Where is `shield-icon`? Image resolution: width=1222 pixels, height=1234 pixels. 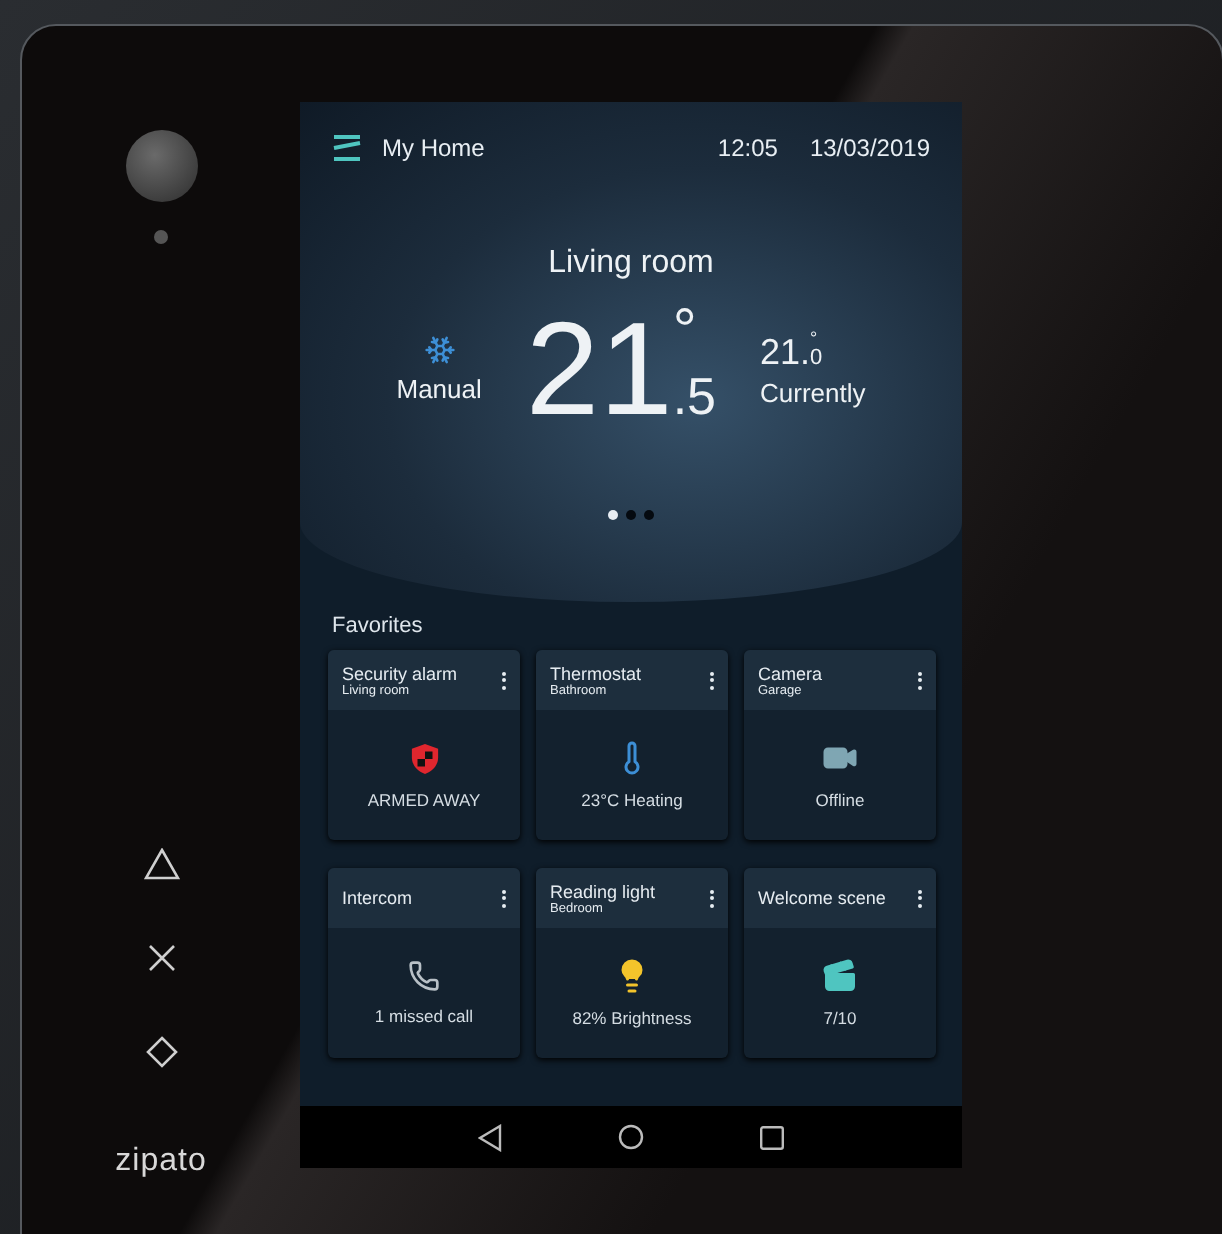 shield-icon is located at coordinates (424, 758).